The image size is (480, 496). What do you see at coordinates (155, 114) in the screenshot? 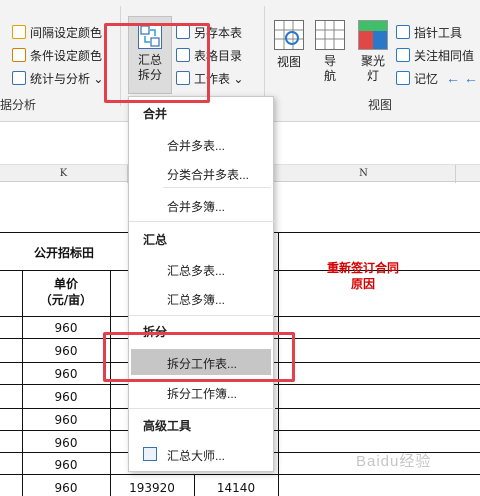
I see `section-header-merge: 合并` at bounding box center [155, 114].